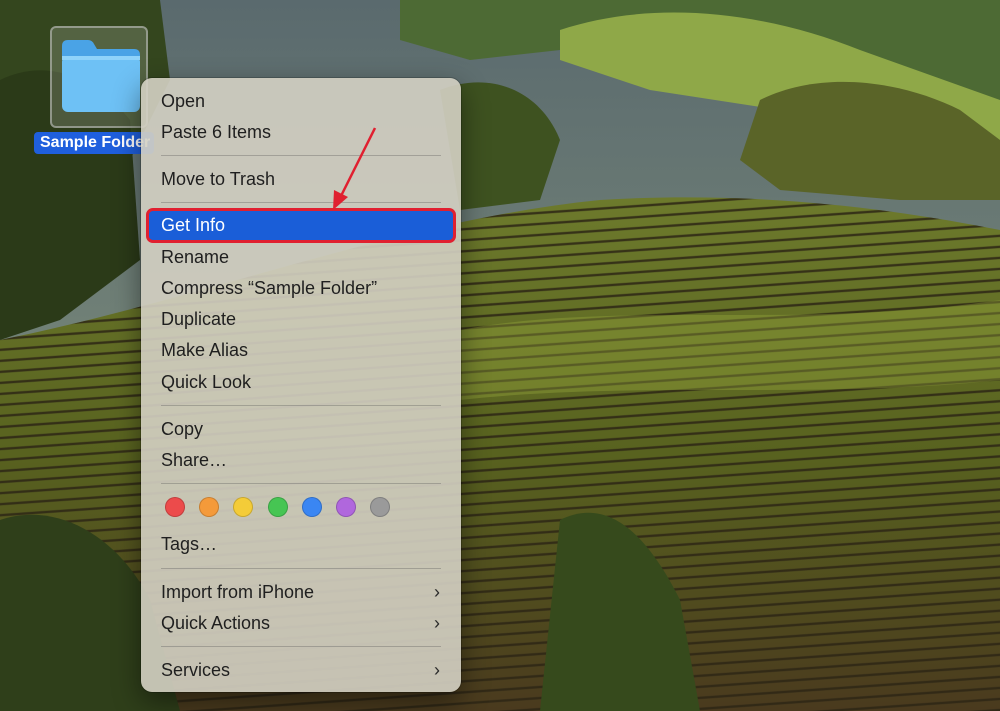 The height and width of the screenshot is (711, 1000). Describe the element at coordinates (301, 670) in the screenshot. I see `menu-item-services: Services ›` at that location.